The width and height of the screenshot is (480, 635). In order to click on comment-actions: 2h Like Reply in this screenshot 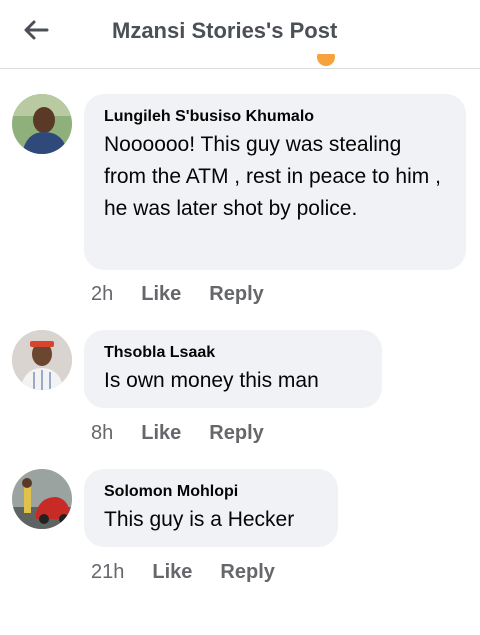, I will do `click(191, 294)`.